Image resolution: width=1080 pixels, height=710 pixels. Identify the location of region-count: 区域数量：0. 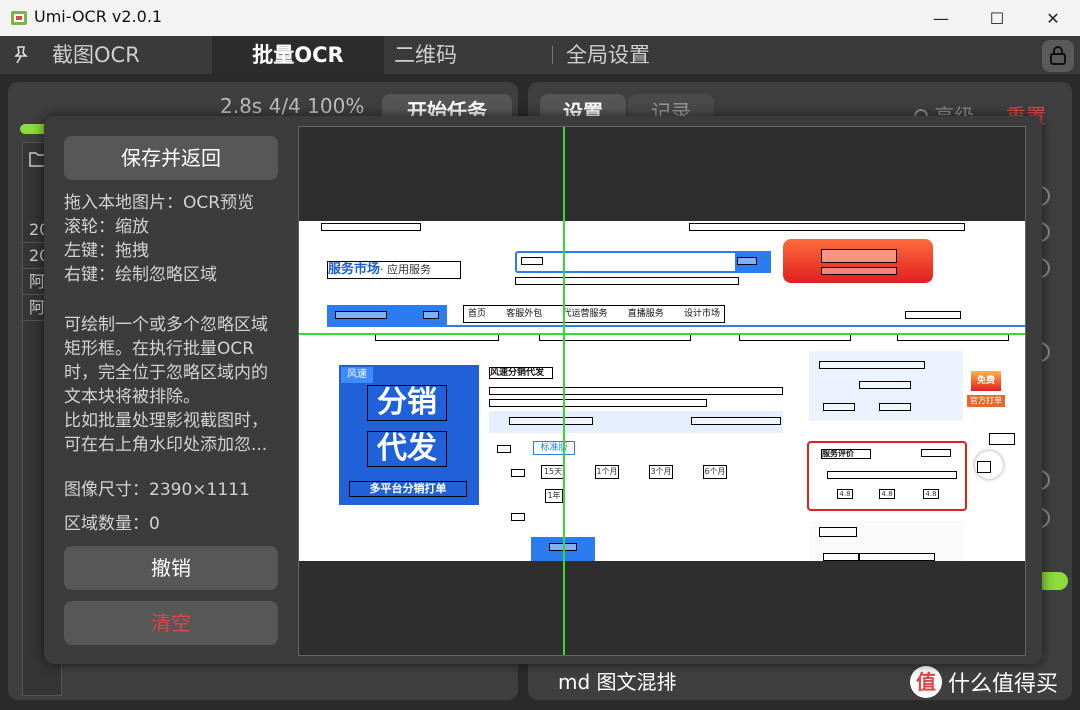
(112, 524).